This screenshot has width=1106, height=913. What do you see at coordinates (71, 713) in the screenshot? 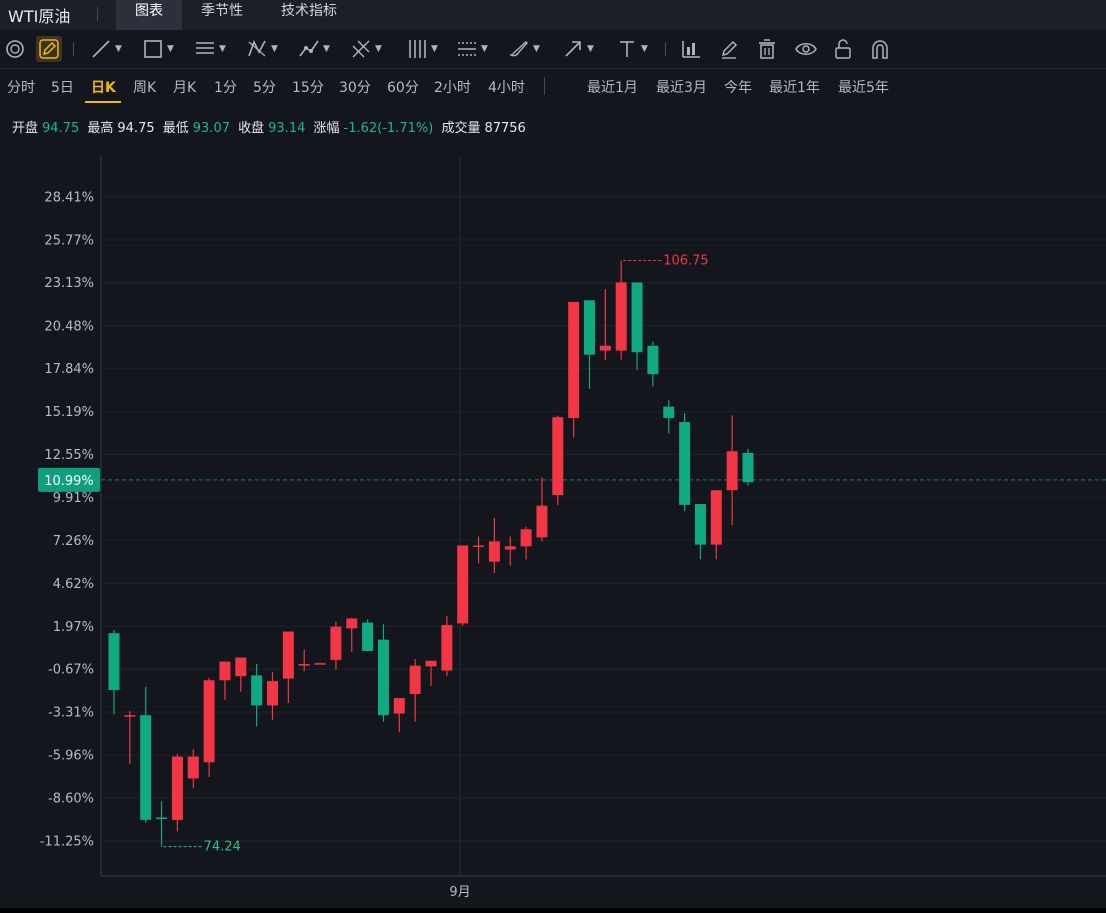
I see `y-tick-label: -3.31%` at bounding box center [71, 713].